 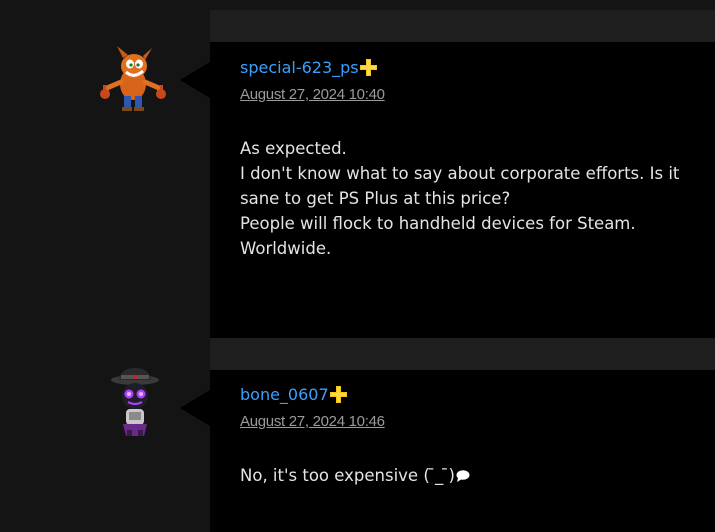 I want to click on crash-bandicoot-avatar-icon, so click(x=133, y=78).